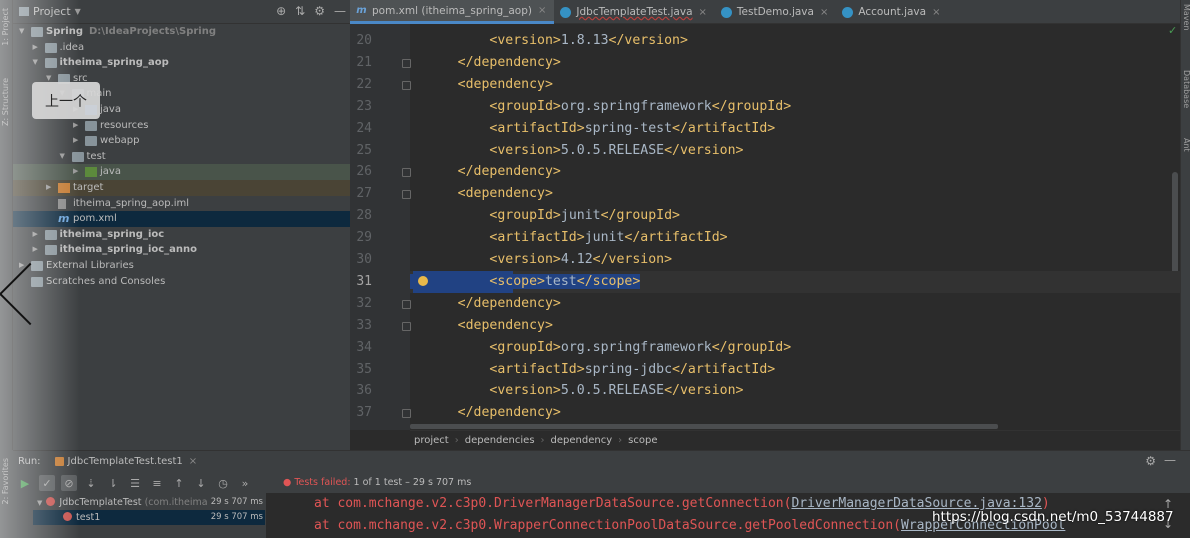 Image resolution: width=1190 pixels, height=538 pixels. What do you see at coordinates (431, 440) in the screenshot?
I see `breadcrumb-item: project` at bounding box center [431, 440].